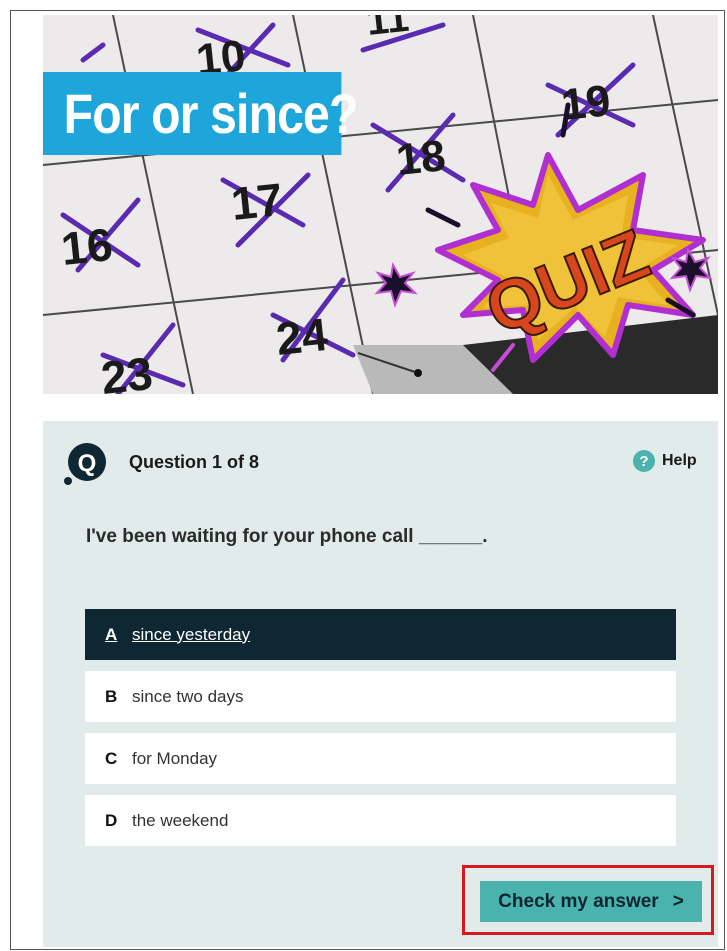  I want to click on option-text: for Monday, so click(175, 758).